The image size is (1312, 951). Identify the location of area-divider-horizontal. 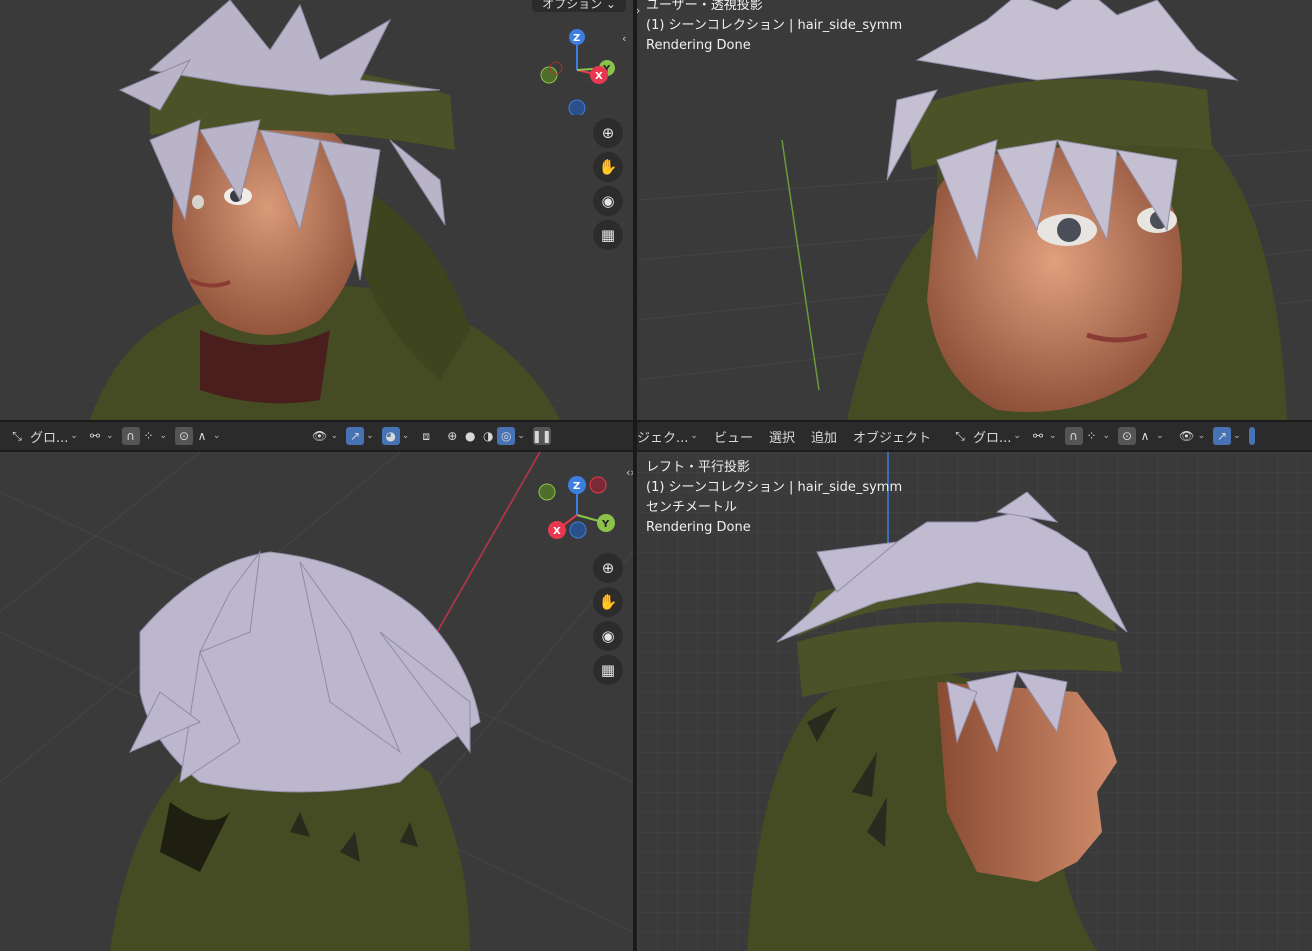
(656, 421).